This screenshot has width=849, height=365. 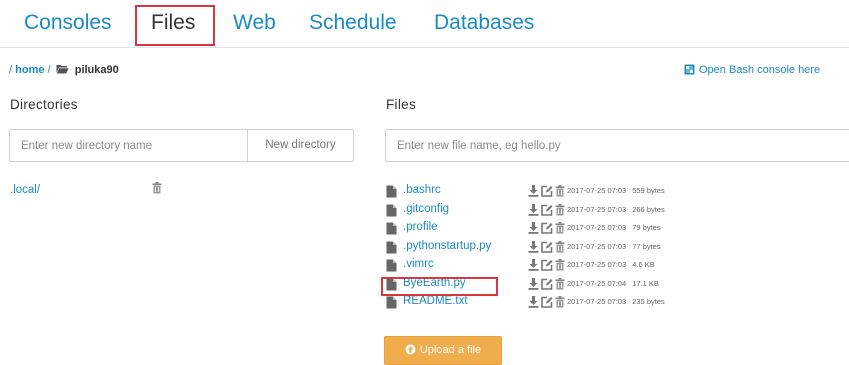 I want to click on file-name-link: .profile, so click(x=420, y=227).